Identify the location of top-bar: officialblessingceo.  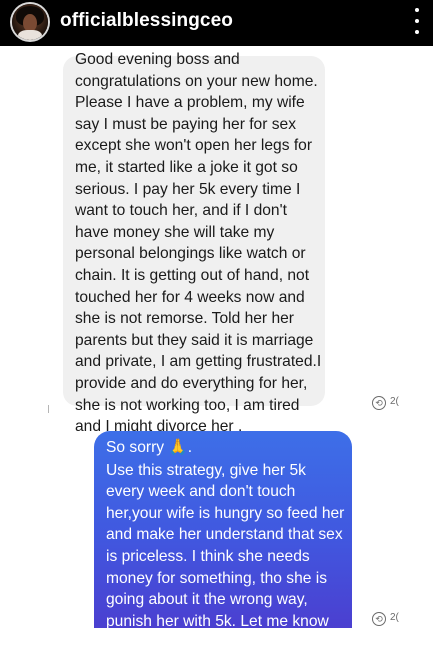
(216, 23).